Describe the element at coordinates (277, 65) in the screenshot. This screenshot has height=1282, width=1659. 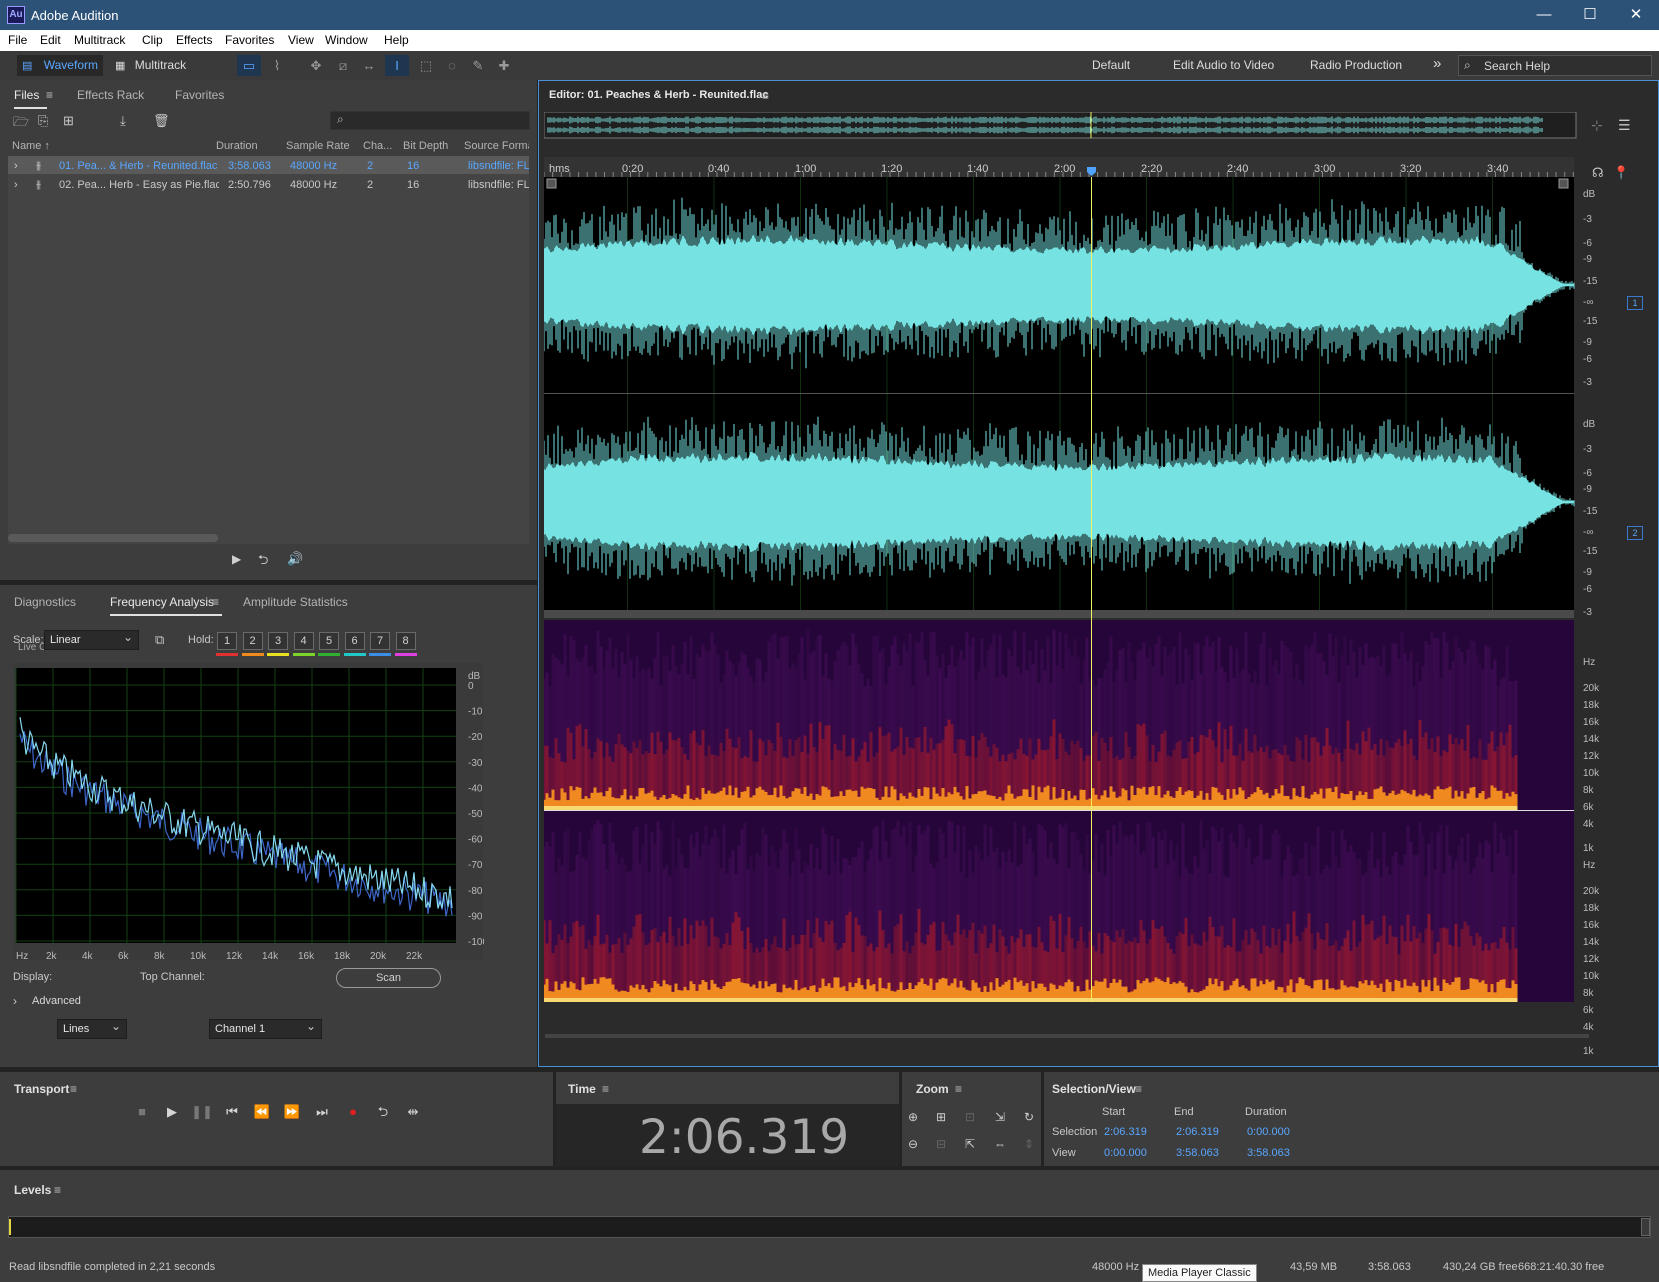
I see `pitch-view-icon: ⌇` at that location.